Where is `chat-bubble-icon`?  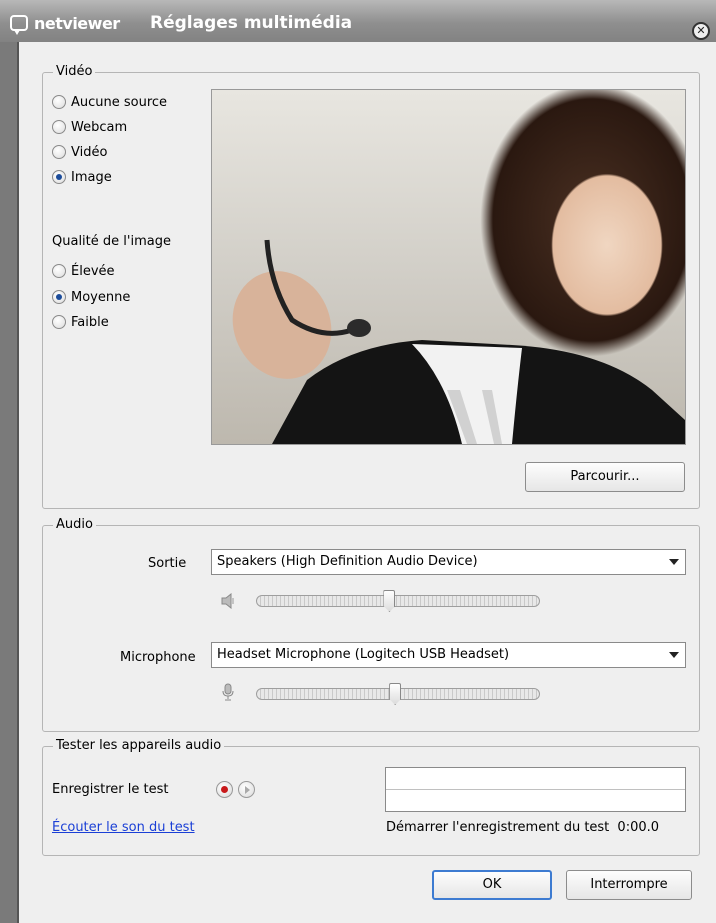 chat-bubble-icon is located at coordinates (19, 25).